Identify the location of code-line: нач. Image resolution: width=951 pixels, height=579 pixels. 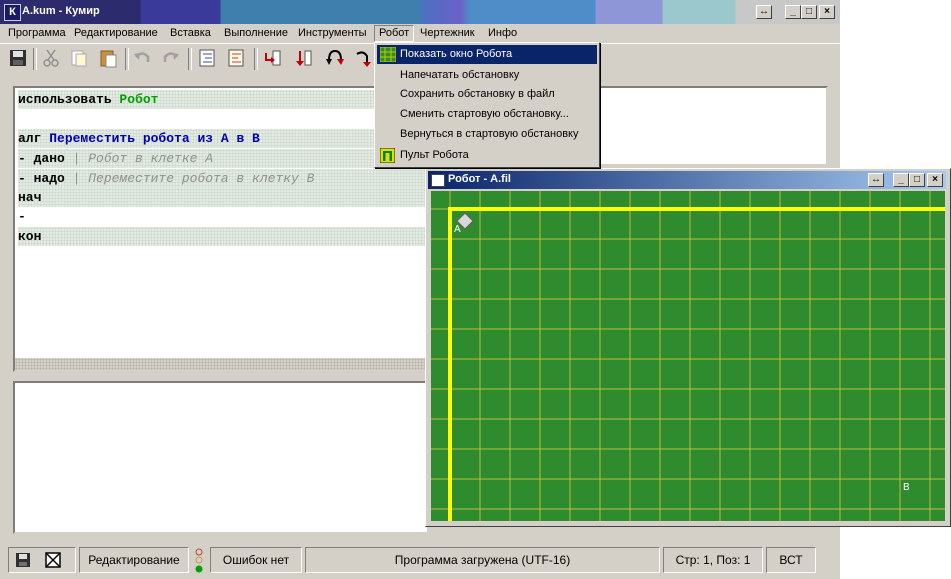
(222, 197).